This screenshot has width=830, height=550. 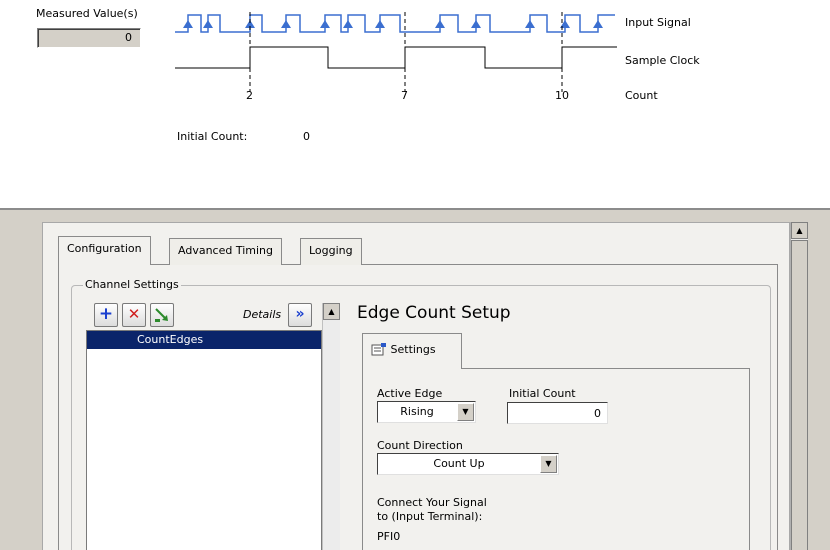 What do you see at coordinates (396, 57) in the screenshot?
I see `sample-clock-waveform` at bounding box center [396, 57].